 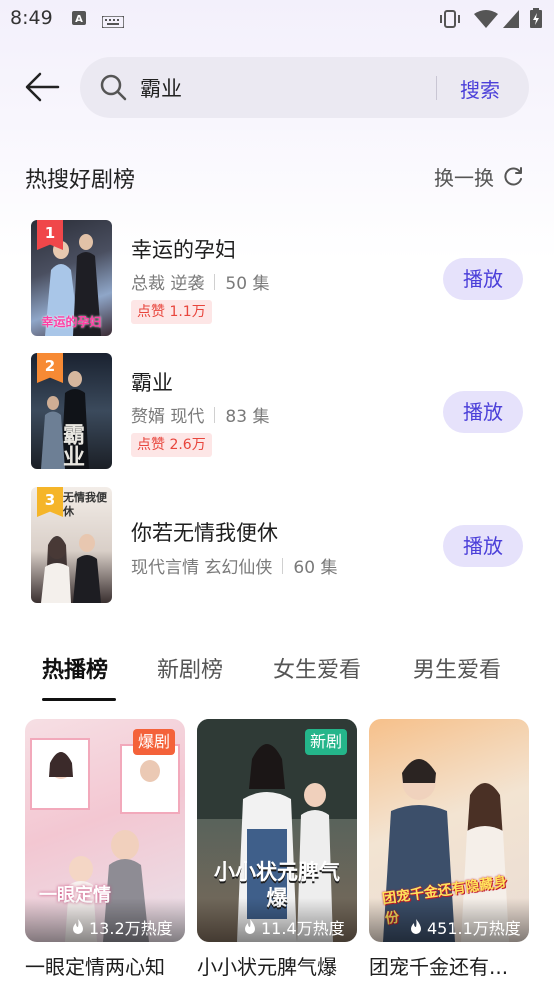 I want to click on signal-icon, so click(x=511, y=21).